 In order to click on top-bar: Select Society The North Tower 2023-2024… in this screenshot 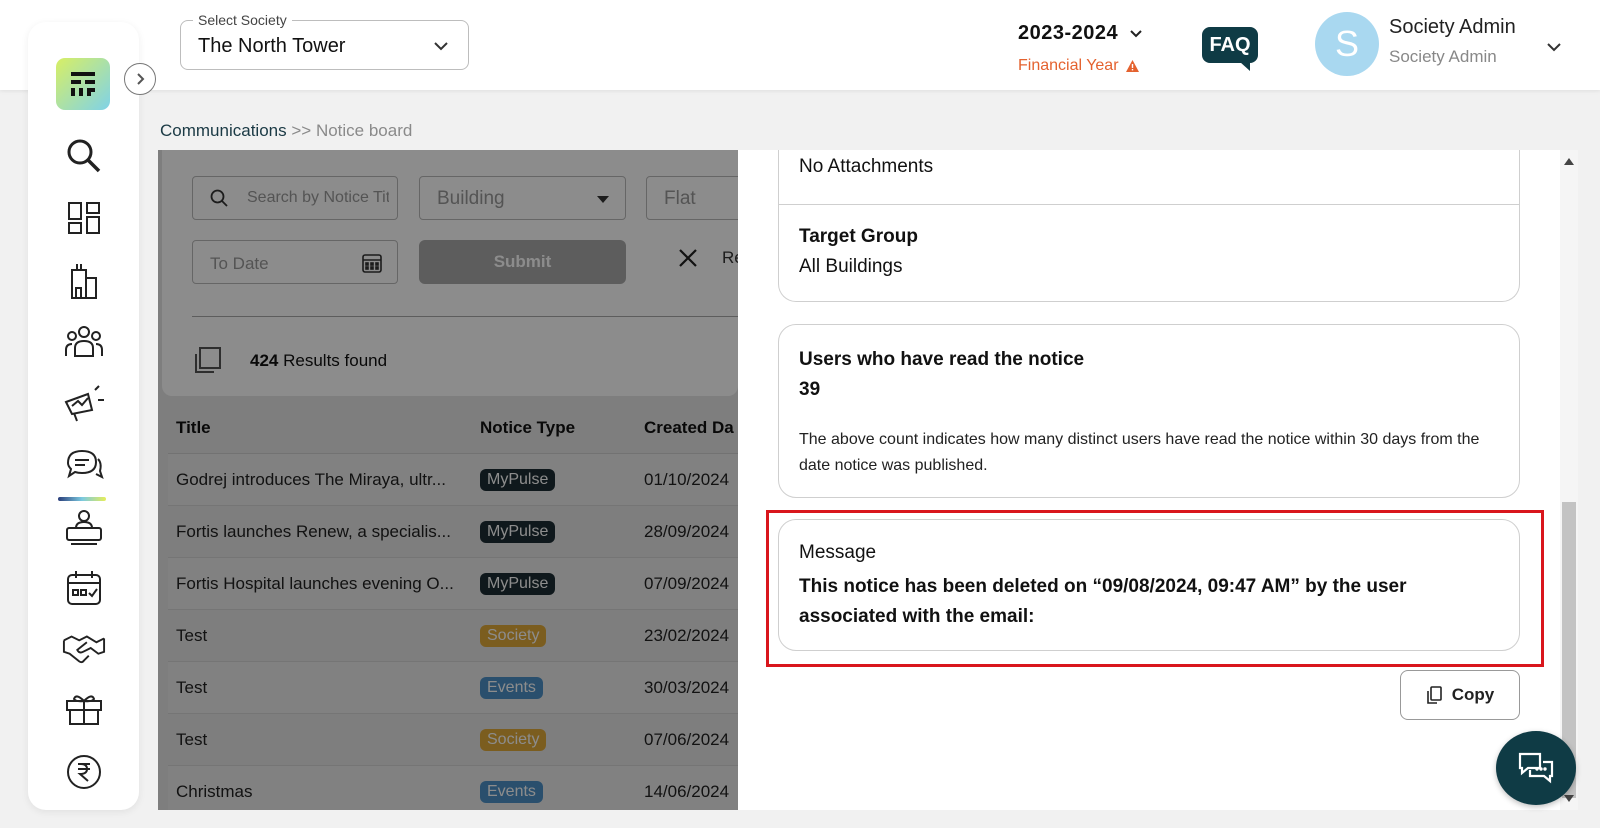, I will do `click(800, 45)`.